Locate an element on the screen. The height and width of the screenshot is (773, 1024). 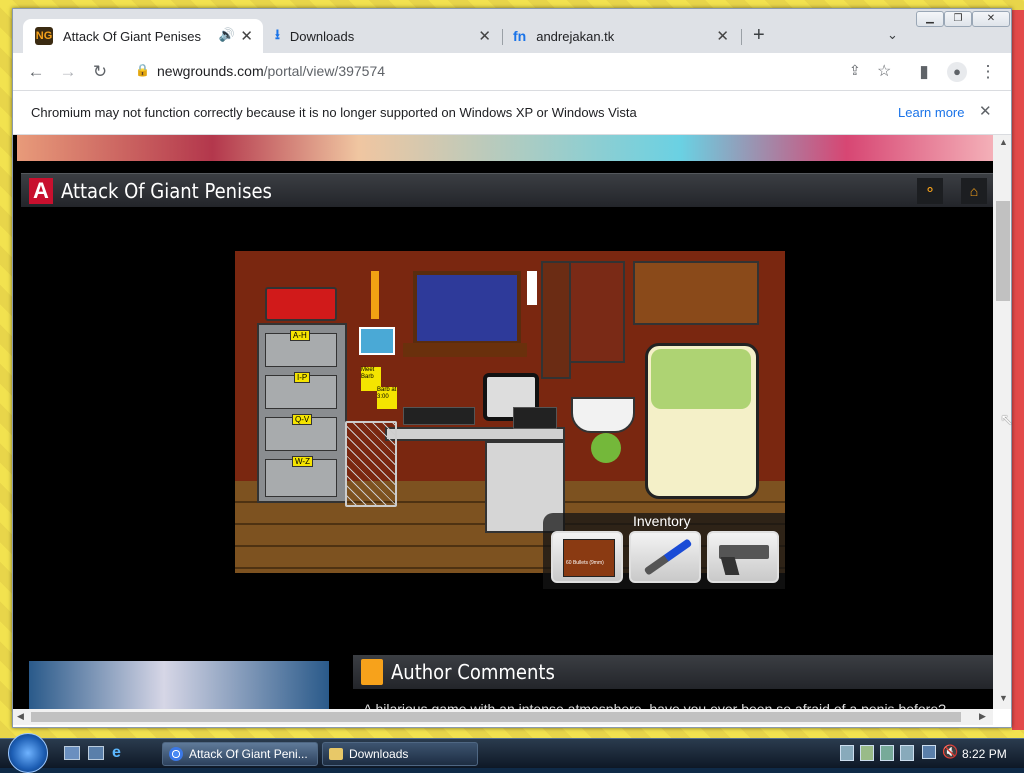
speaker-icon: 🔊 is located at coordinates (227, 35).